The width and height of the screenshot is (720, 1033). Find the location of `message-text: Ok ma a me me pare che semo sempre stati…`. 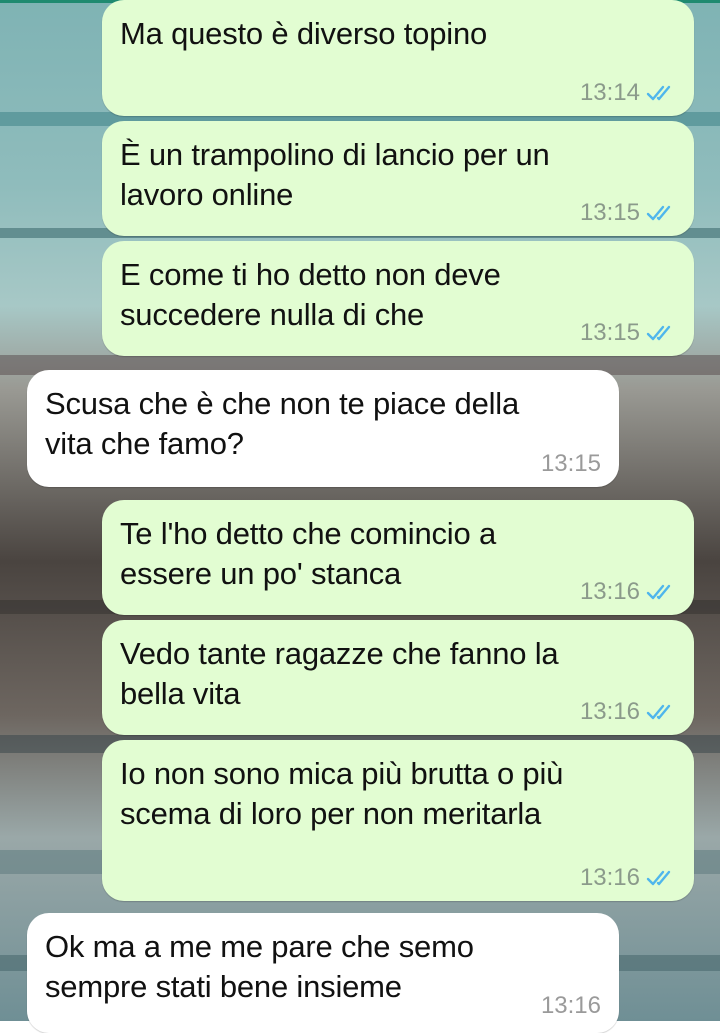

message-text: Ok ma a me me pare che semo sempre stati… is located at coordinates (259, 966).